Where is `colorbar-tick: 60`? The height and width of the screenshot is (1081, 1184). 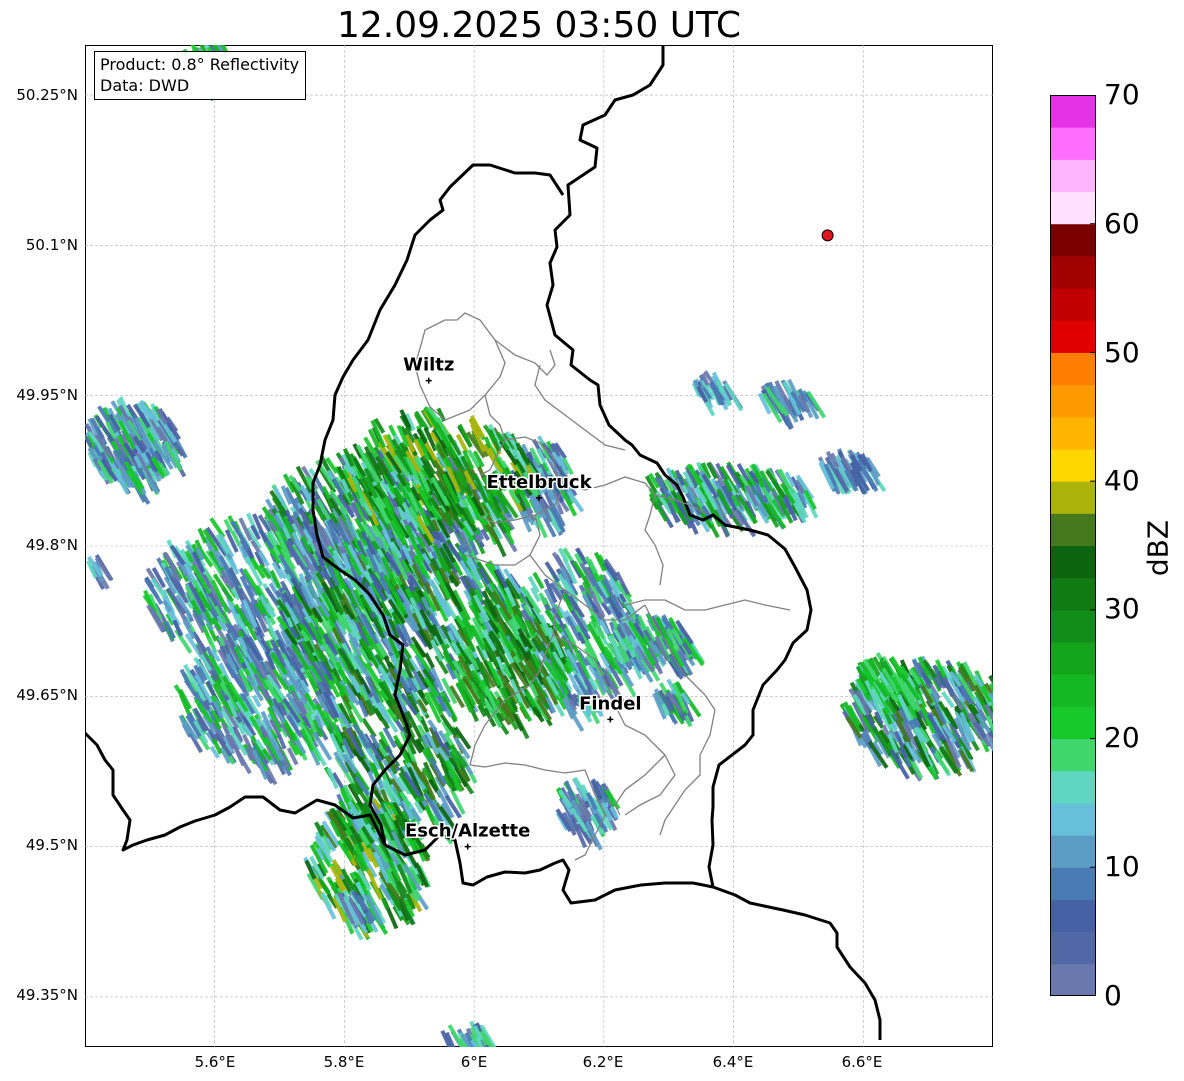
colorbar-tick: 60 is located at coordinates (1122, 223).